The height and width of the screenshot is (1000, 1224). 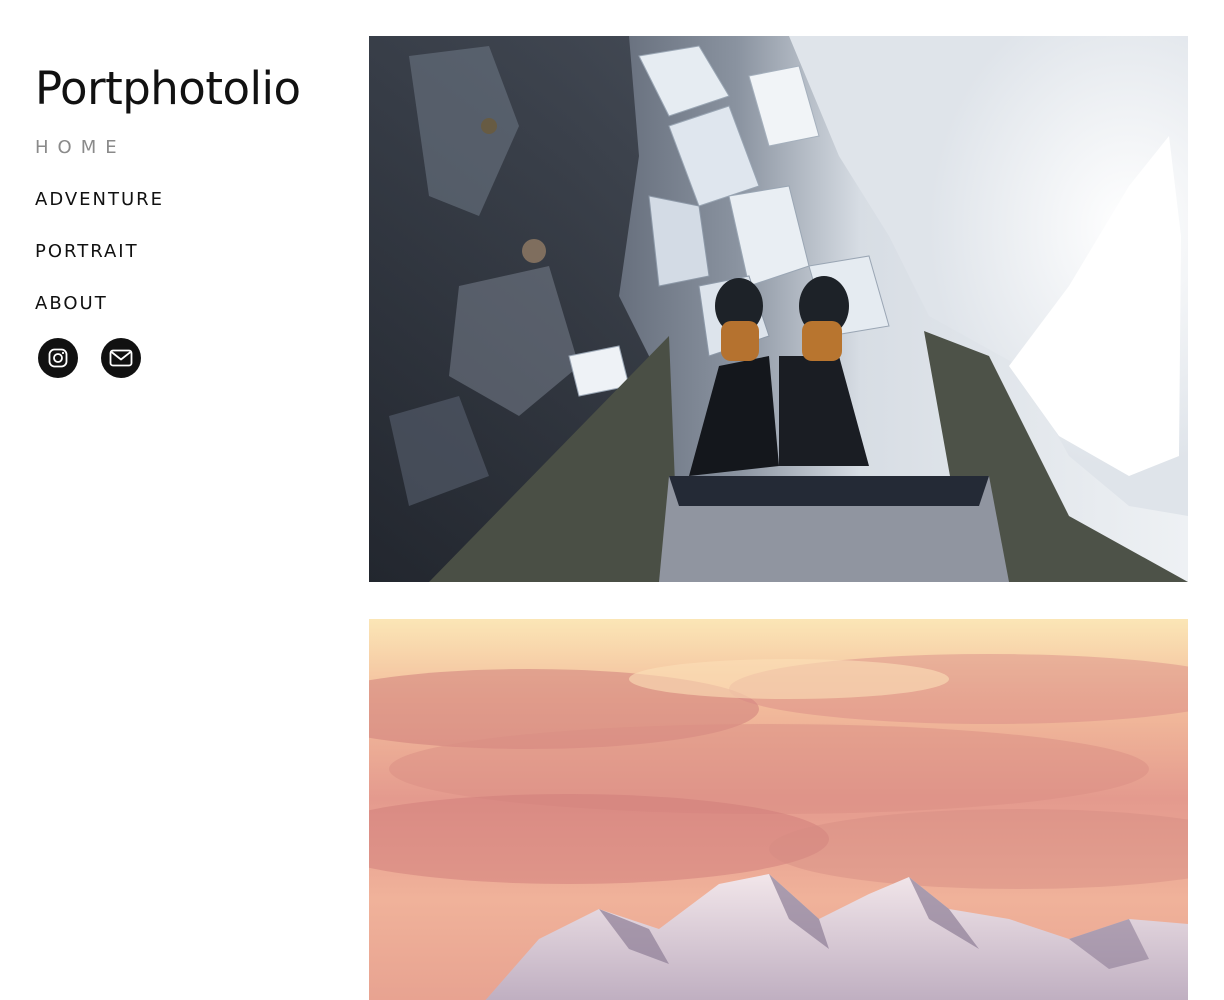 What do you see at coordinates (185, 163) in the screenshot?
I see `nav-item-home: HOME` at bounding box center [185, 163].